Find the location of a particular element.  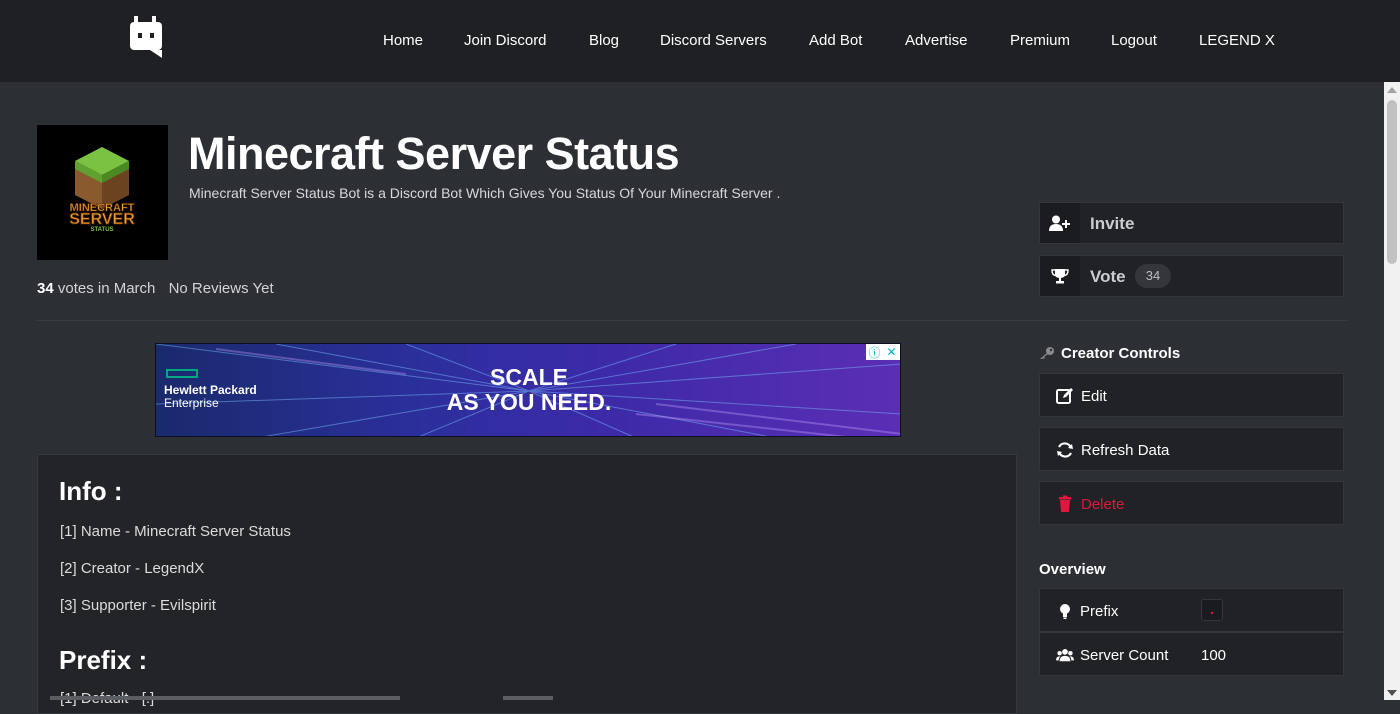

nav-discord-servers: Discord Servers is located at coordinates (713, 40).